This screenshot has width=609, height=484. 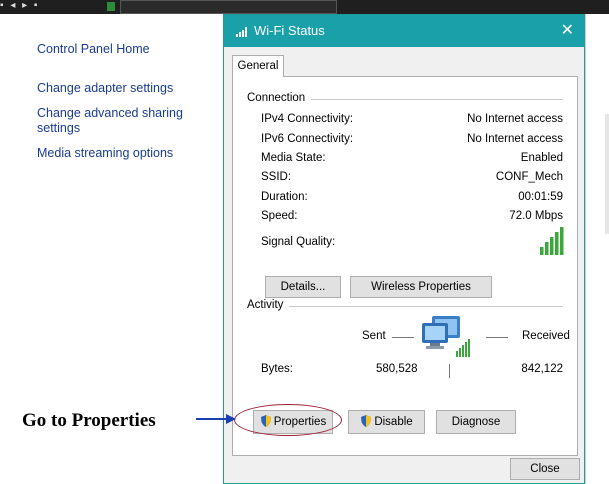 What do you see at coordinates (268, 305) in the screenshot?
I see `activity-label: Activity` at bounding box center [268, 305].